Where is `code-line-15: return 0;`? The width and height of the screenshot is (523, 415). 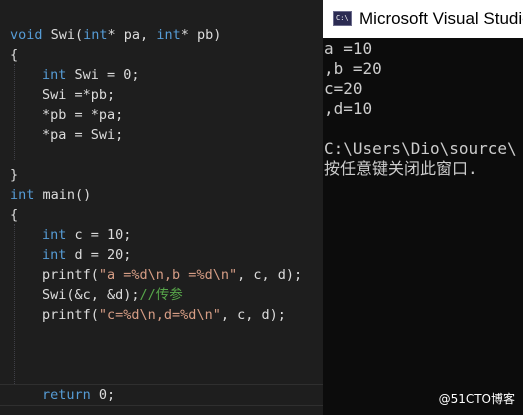 code-line-15: return 0; is located at coordinates (78, 395).